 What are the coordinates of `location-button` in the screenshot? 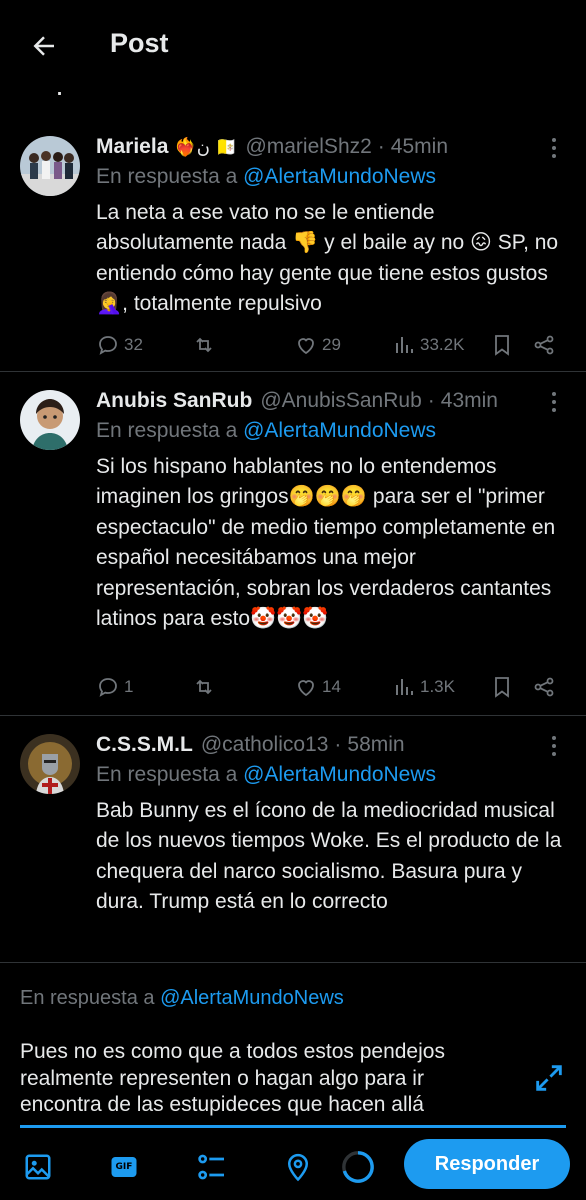 It's located at (298, 1167).